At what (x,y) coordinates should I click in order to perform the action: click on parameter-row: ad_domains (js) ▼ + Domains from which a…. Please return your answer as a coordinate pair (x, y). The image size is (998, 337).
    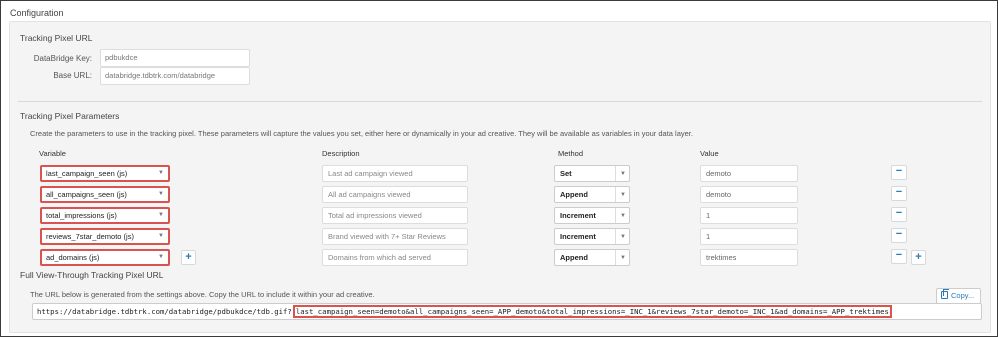
    Looking at the image, I should click on (501, 258).